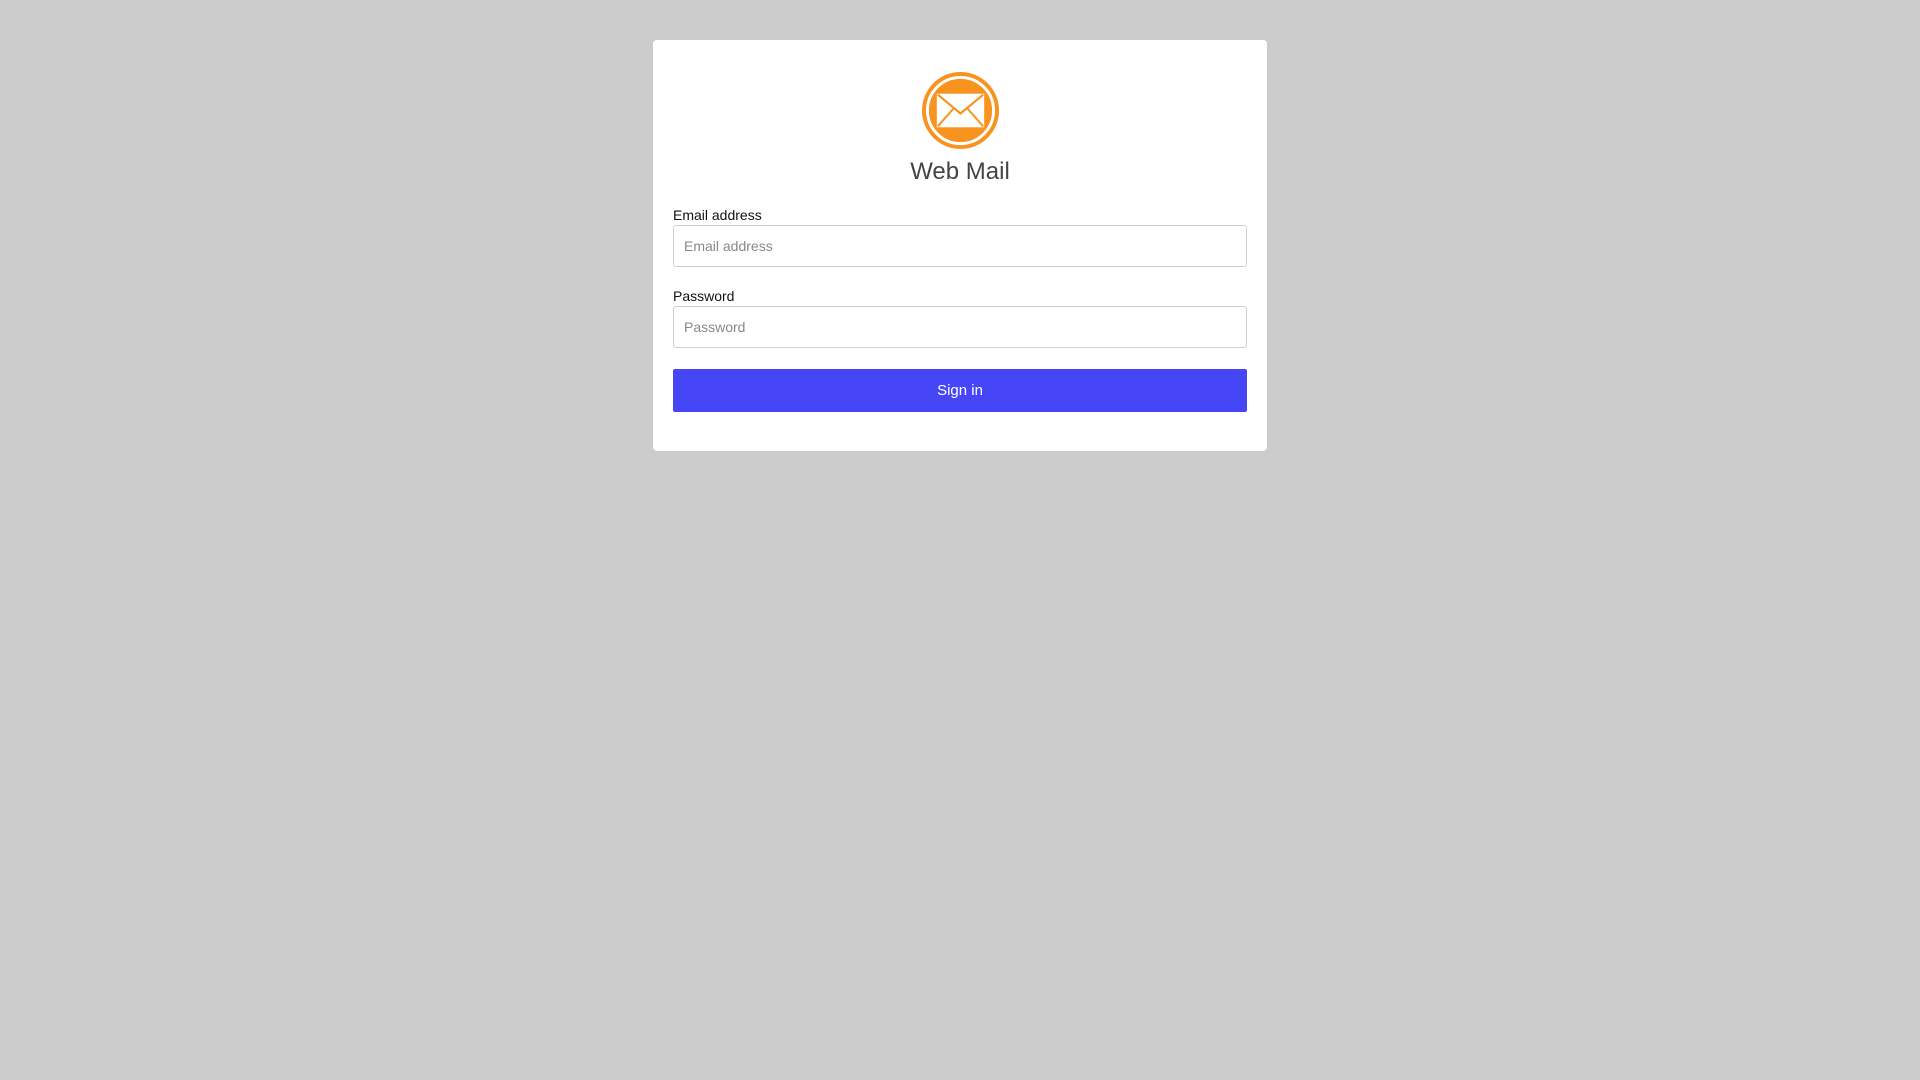 The height and width of the screenshot is (1080, 1920). Describe the element at coordinates (960, 390) in the screenshot. I see `sign-in-button: Sign in` at that location.